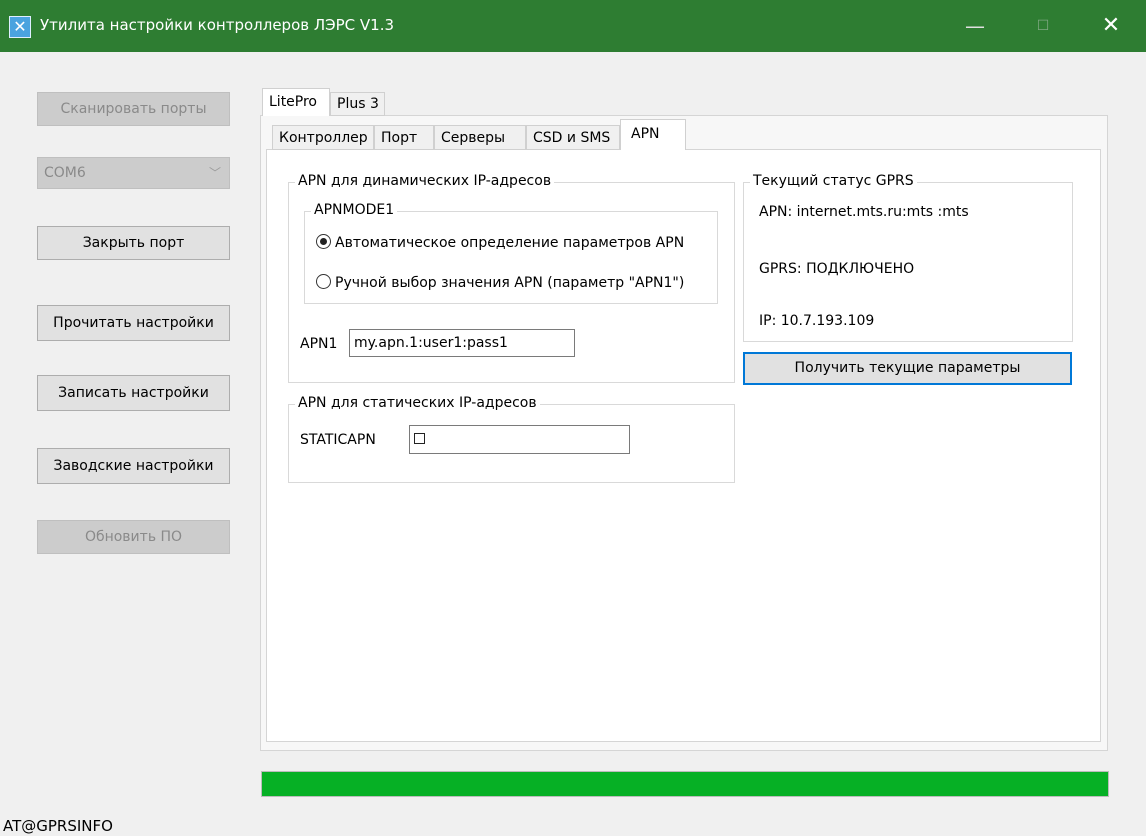 The image size is (1146, 836). I want to click on read-settings-button: Прочитать настройки, so click(133, 323).